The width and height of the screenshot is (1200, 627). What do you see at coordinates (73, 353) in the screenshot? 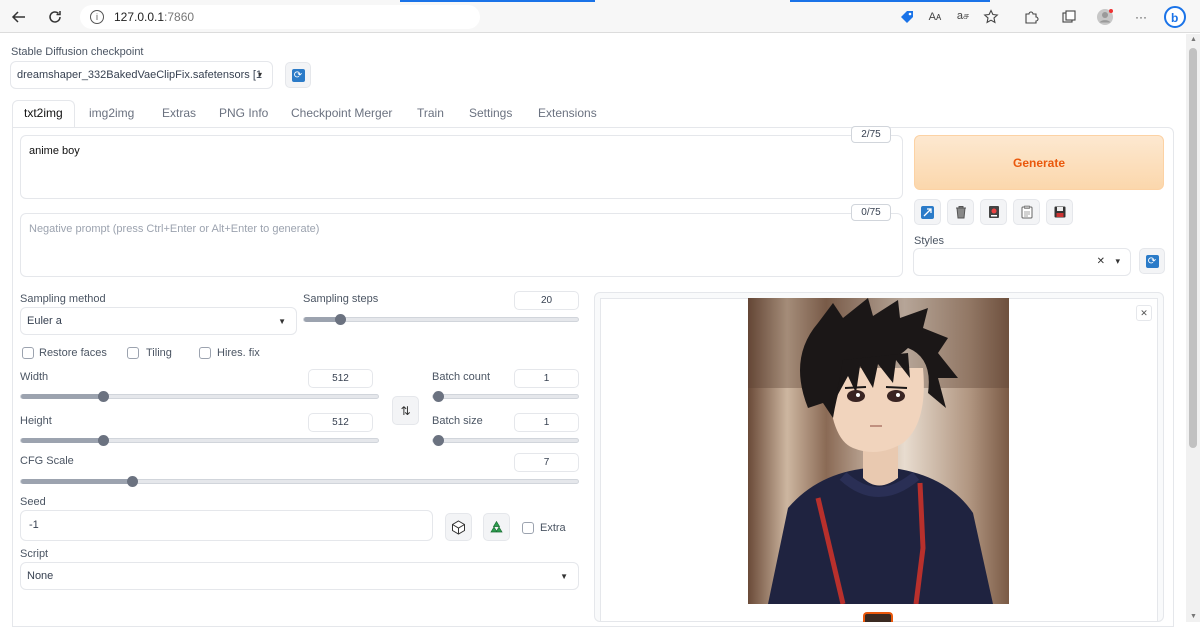
I see `restore-faces-label: Restore faces` at bounding box center [73, 353].